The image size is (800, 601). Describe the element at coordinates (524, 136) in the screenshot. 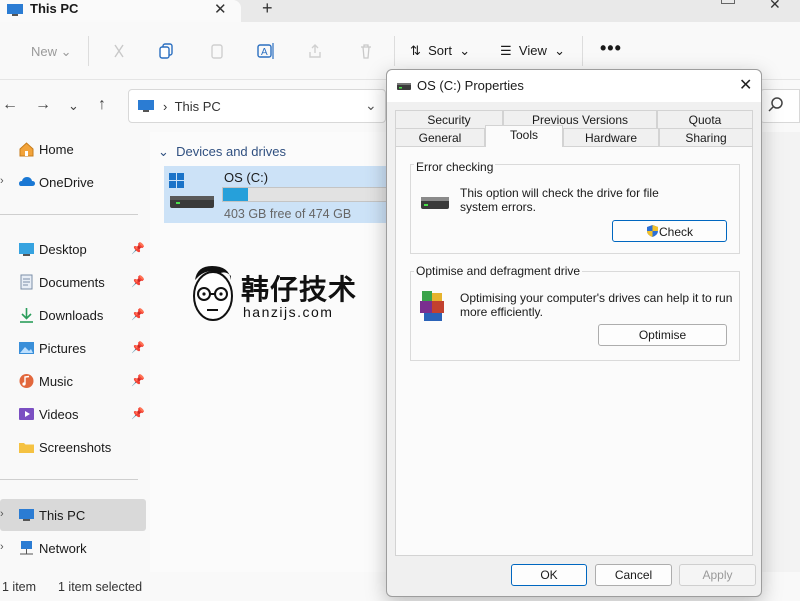

I see `tab-tools: Tools` at that location.